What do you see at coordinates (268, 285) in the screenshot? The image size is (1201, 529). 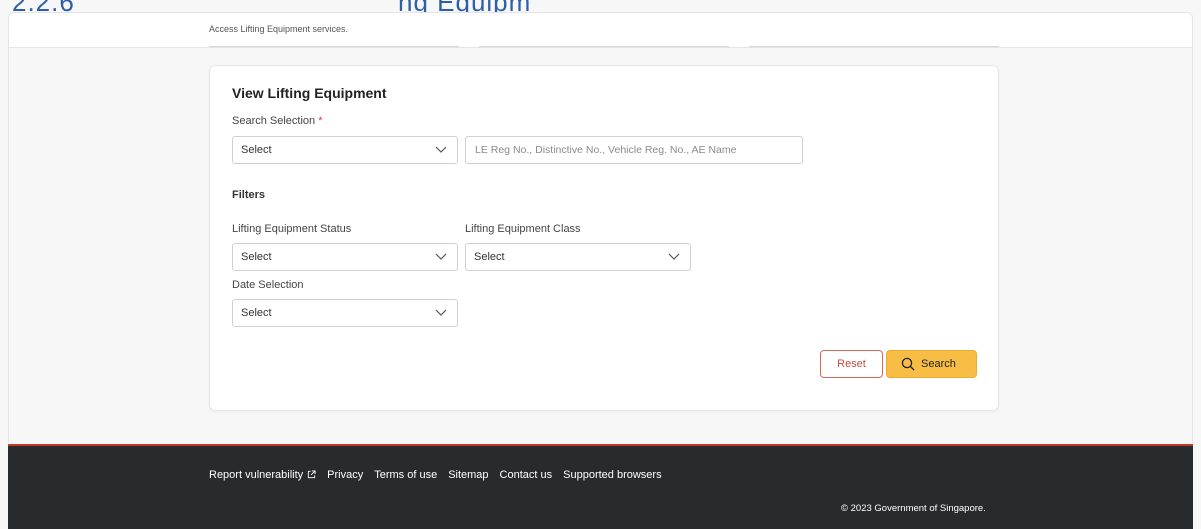 I see `date-label: Date Selection` at bounding box center [268, 285].